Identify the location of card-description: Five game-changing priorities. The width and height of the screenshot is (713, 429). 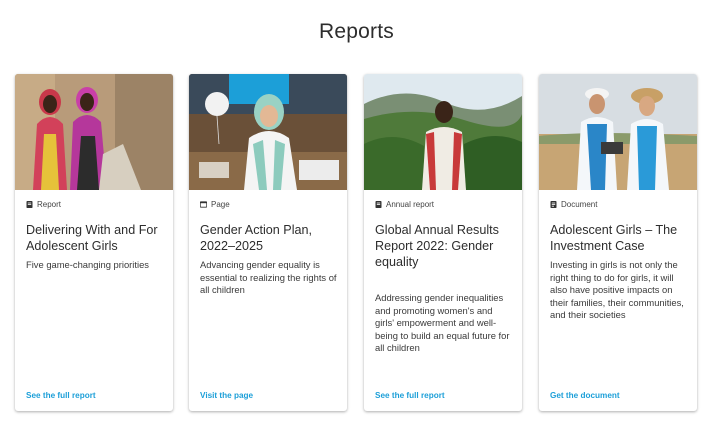
(87, 264).